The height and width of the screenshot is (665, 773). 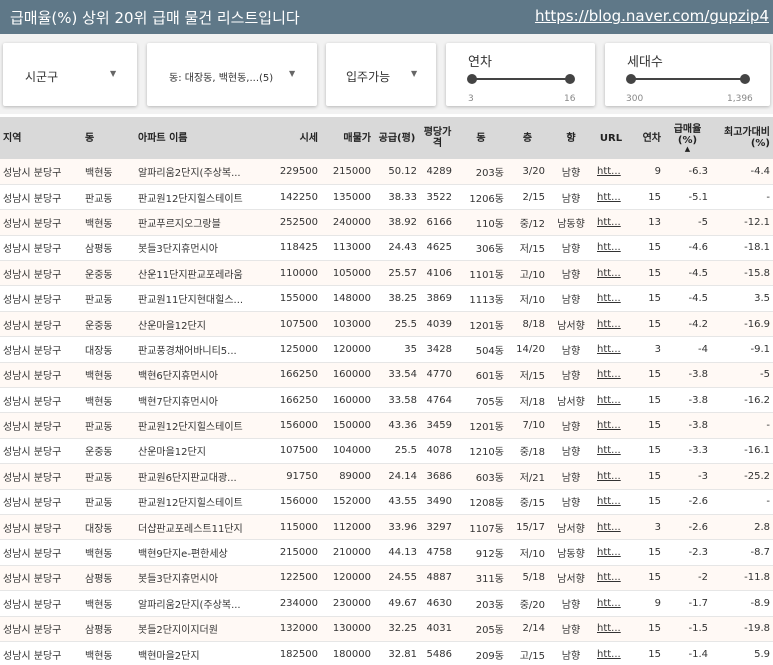 I want to click on years-slider-track, so click(x=520, y=79).